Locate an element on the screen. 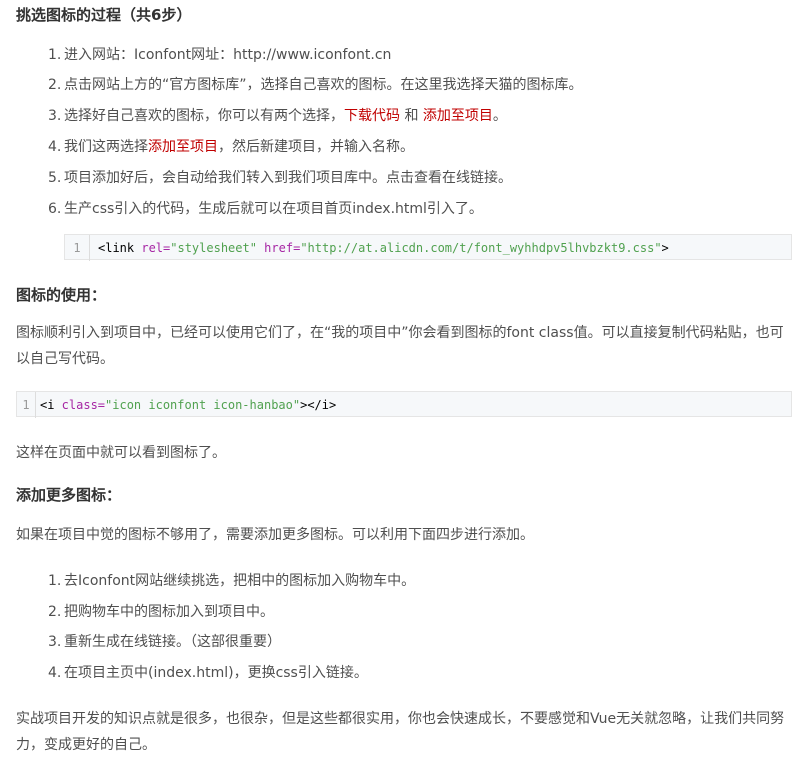 Image resolution: width=806 pixels, height=758 pixels. list-item: 4. 我们这两选择添加至项目，然后新建项目，并输入名称。 is located at coordinates (231, 147).